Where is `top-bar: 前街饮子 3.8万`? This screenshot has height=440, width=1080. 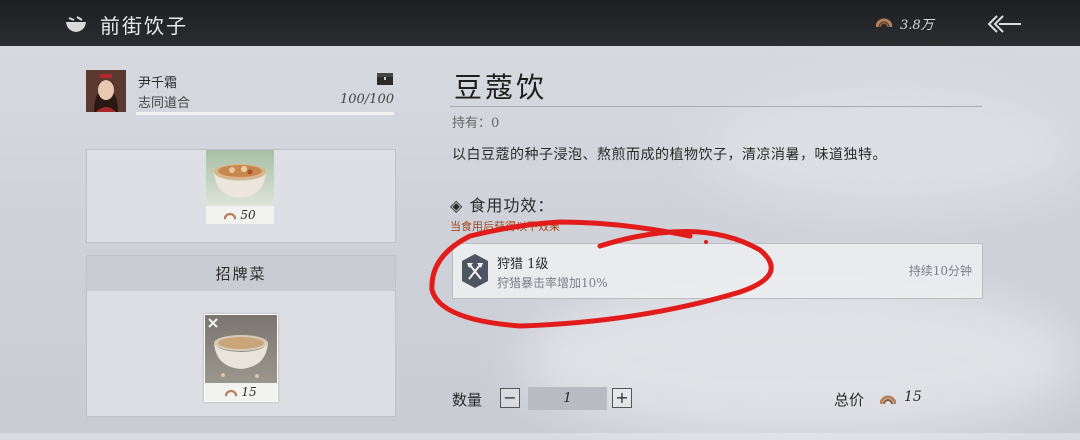 top-bar: 前街饮子 3.8万 is located at coordinates (540, 23).